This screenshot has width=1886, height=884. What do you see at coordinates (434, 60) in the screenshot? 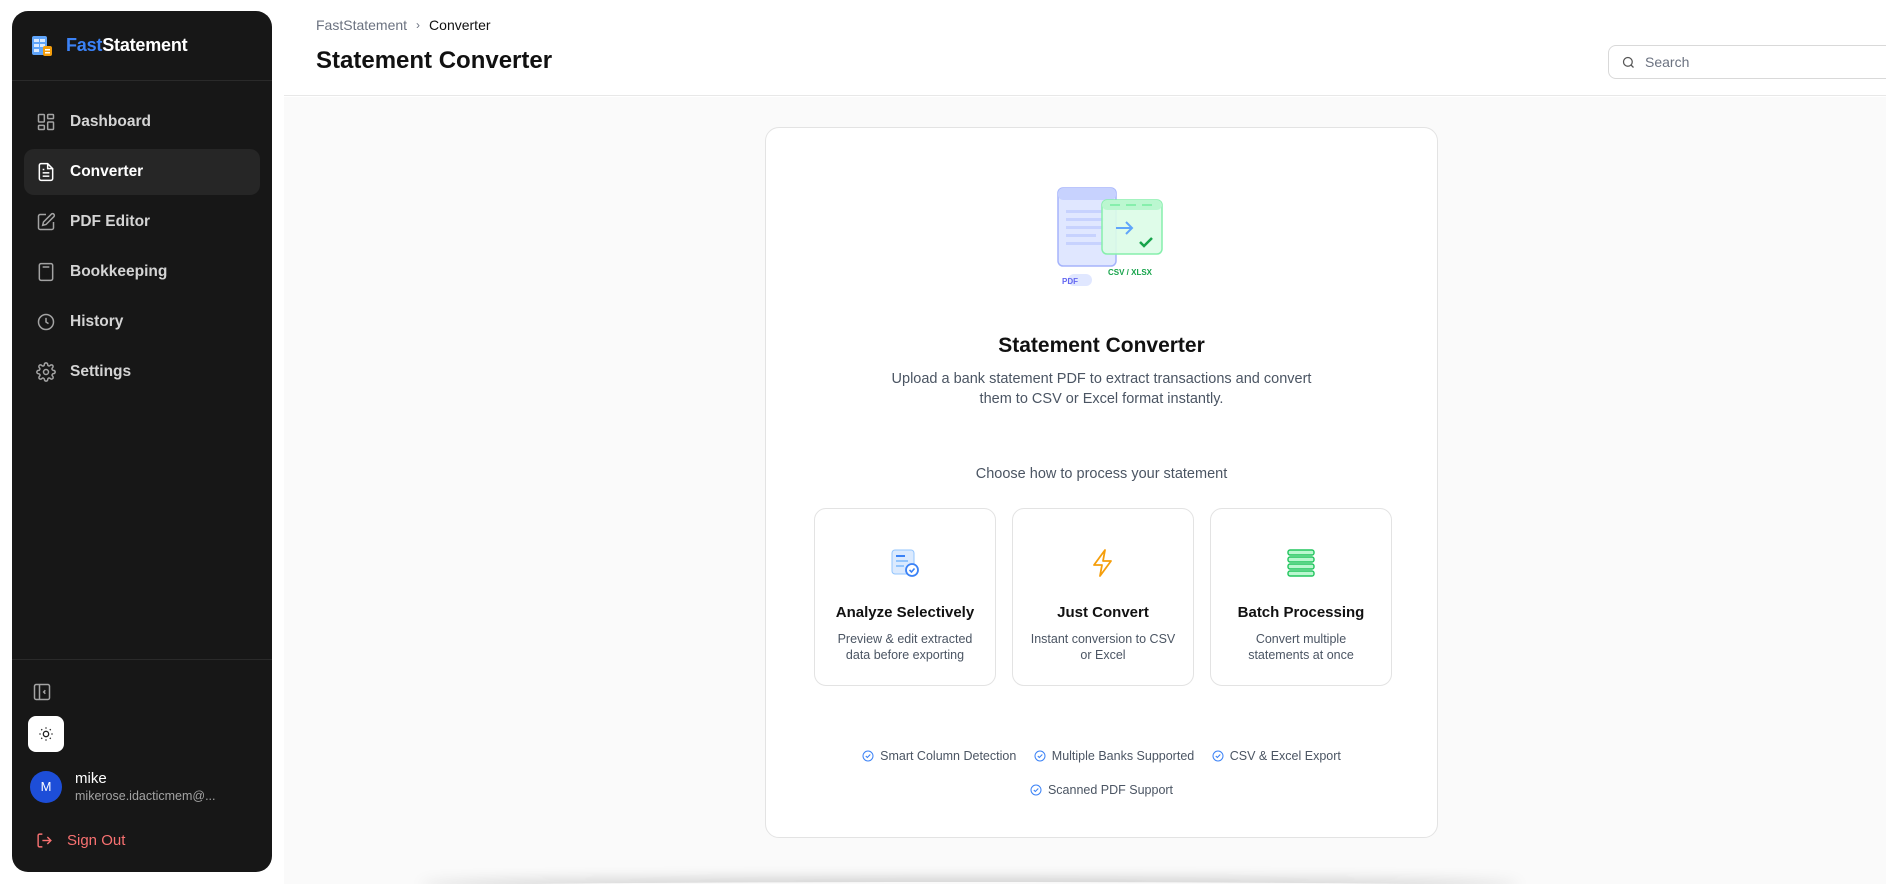
I see `page-title: Statement Converter` at bounding box center [434, 60].